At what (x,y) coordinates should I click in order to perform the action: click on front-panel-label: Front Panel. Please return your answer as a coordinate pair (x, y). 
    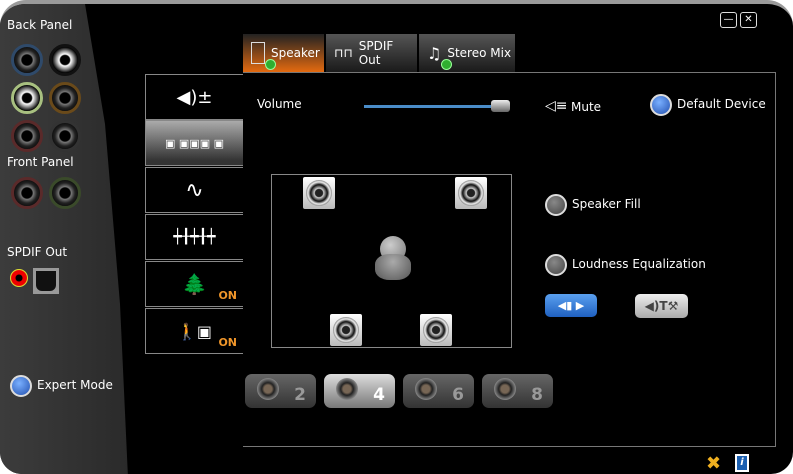
    Looking at the image, I should click on (40, 162).